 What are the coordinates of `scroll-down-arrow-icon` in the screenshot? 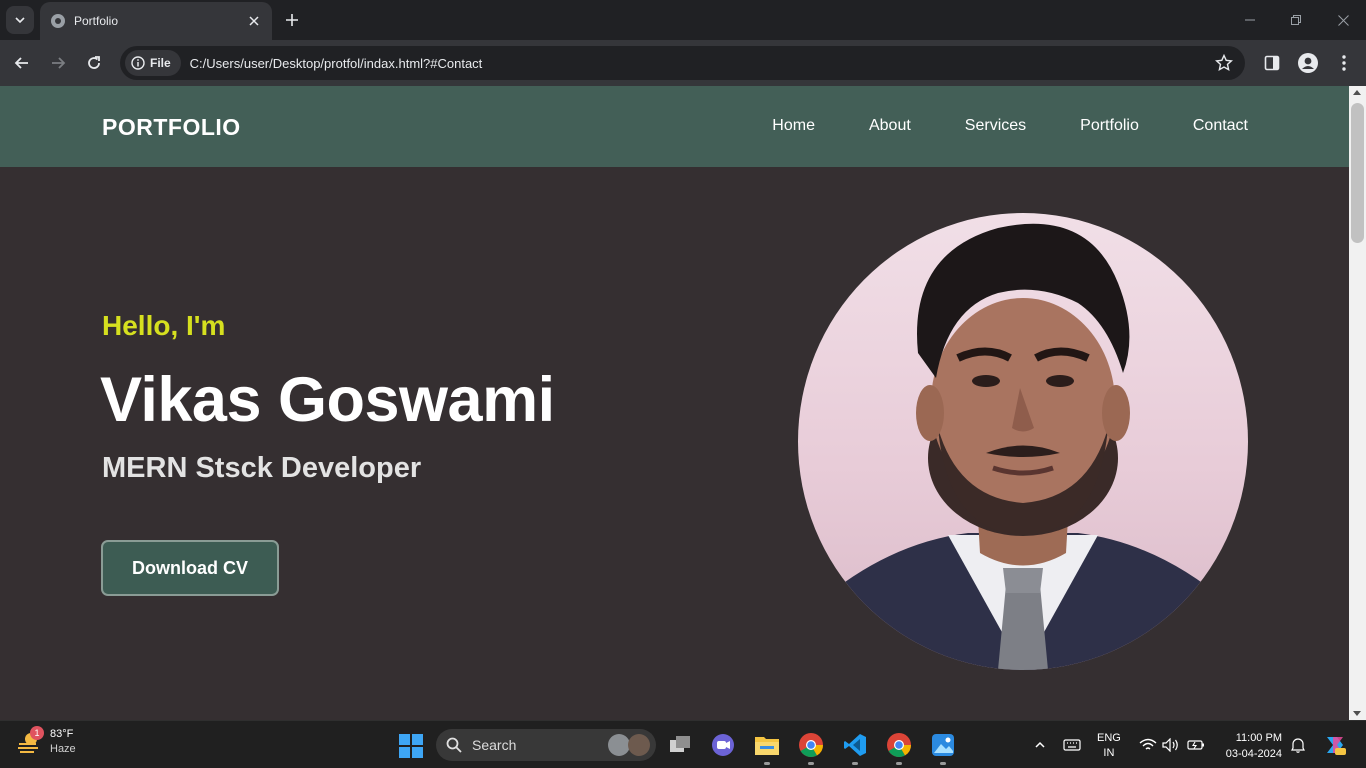 It's located at (1357, 713).